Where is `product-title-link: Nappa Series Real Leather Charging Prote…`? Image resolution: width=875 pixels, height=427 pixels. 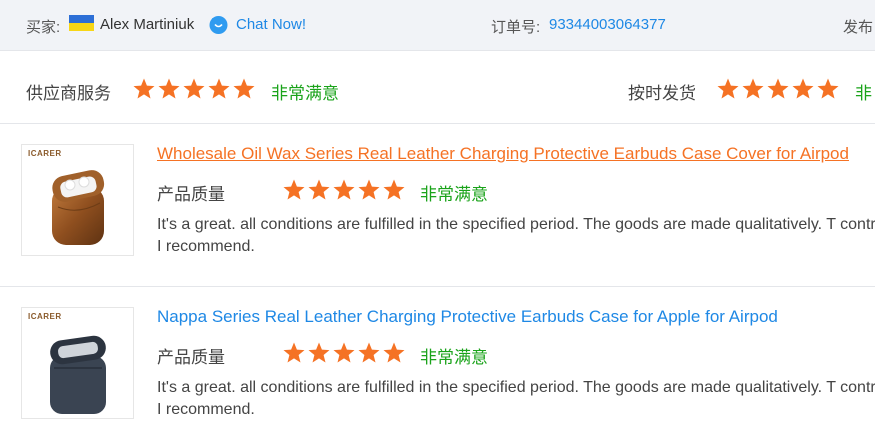
product-title-link: Nappa Series Real Leather Charging Prote… is located at coordinates (467, 317).